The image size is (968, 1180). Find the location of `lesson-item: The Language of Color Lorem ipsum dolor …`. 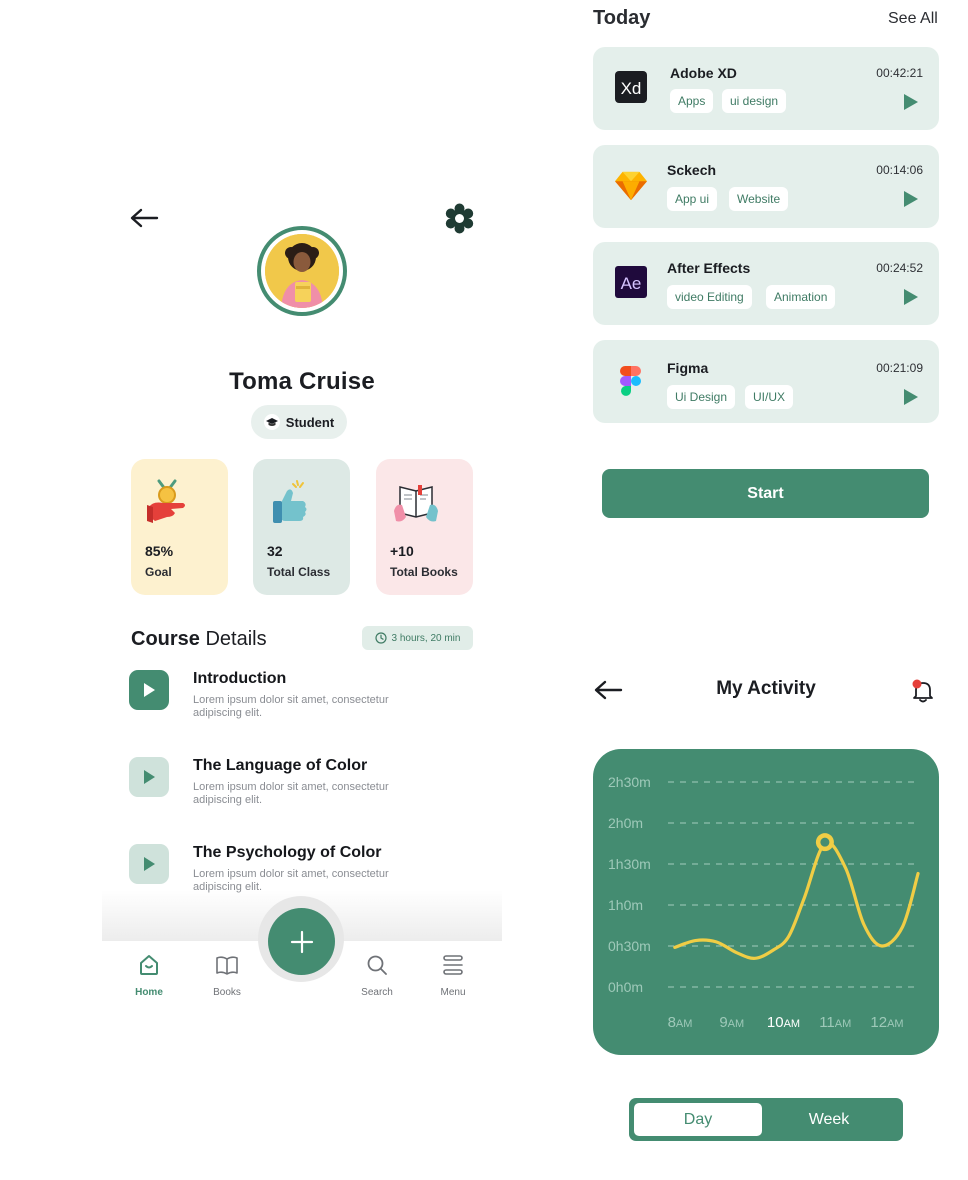

lesson-item: The Language of Color Lorem ipsum dolor … is located at coordinates (294, 793).